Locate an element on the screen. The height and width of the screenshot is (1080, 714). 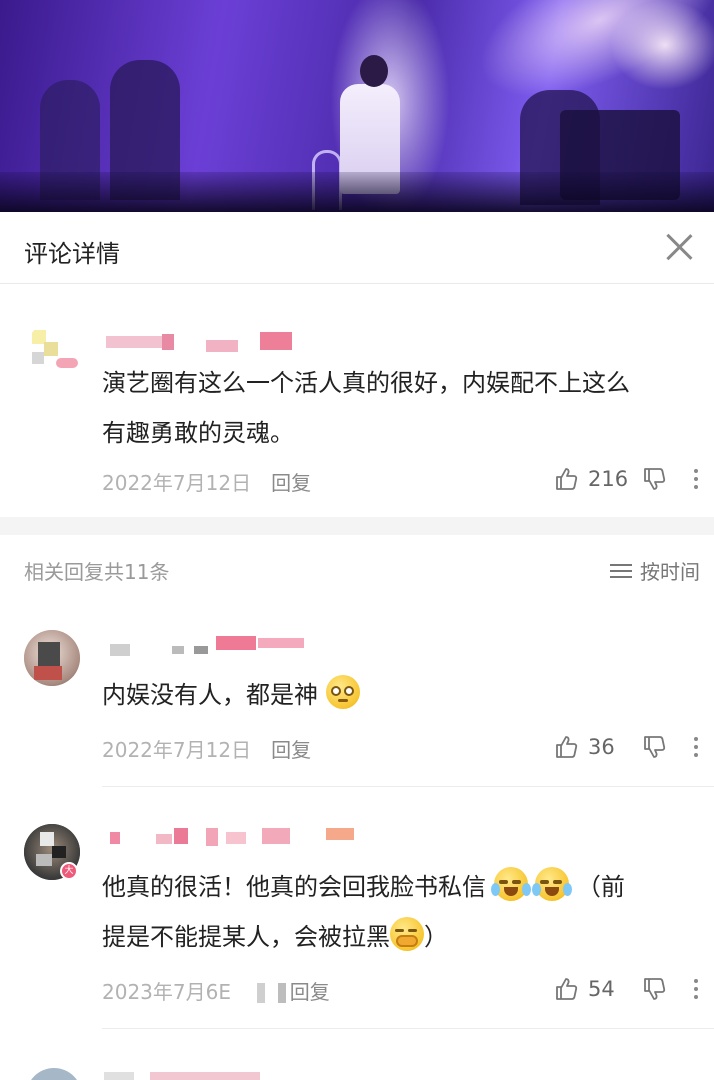
stage-floor is located at coordinates (357, 192).